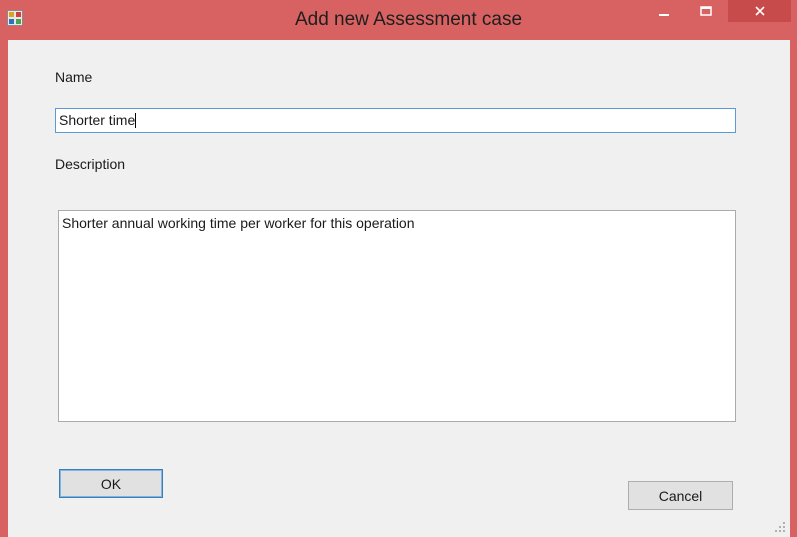 Image resolution: width=797 pixels, height=537 pixels. I want to click on resize-grip-icon, so click(780, 527).